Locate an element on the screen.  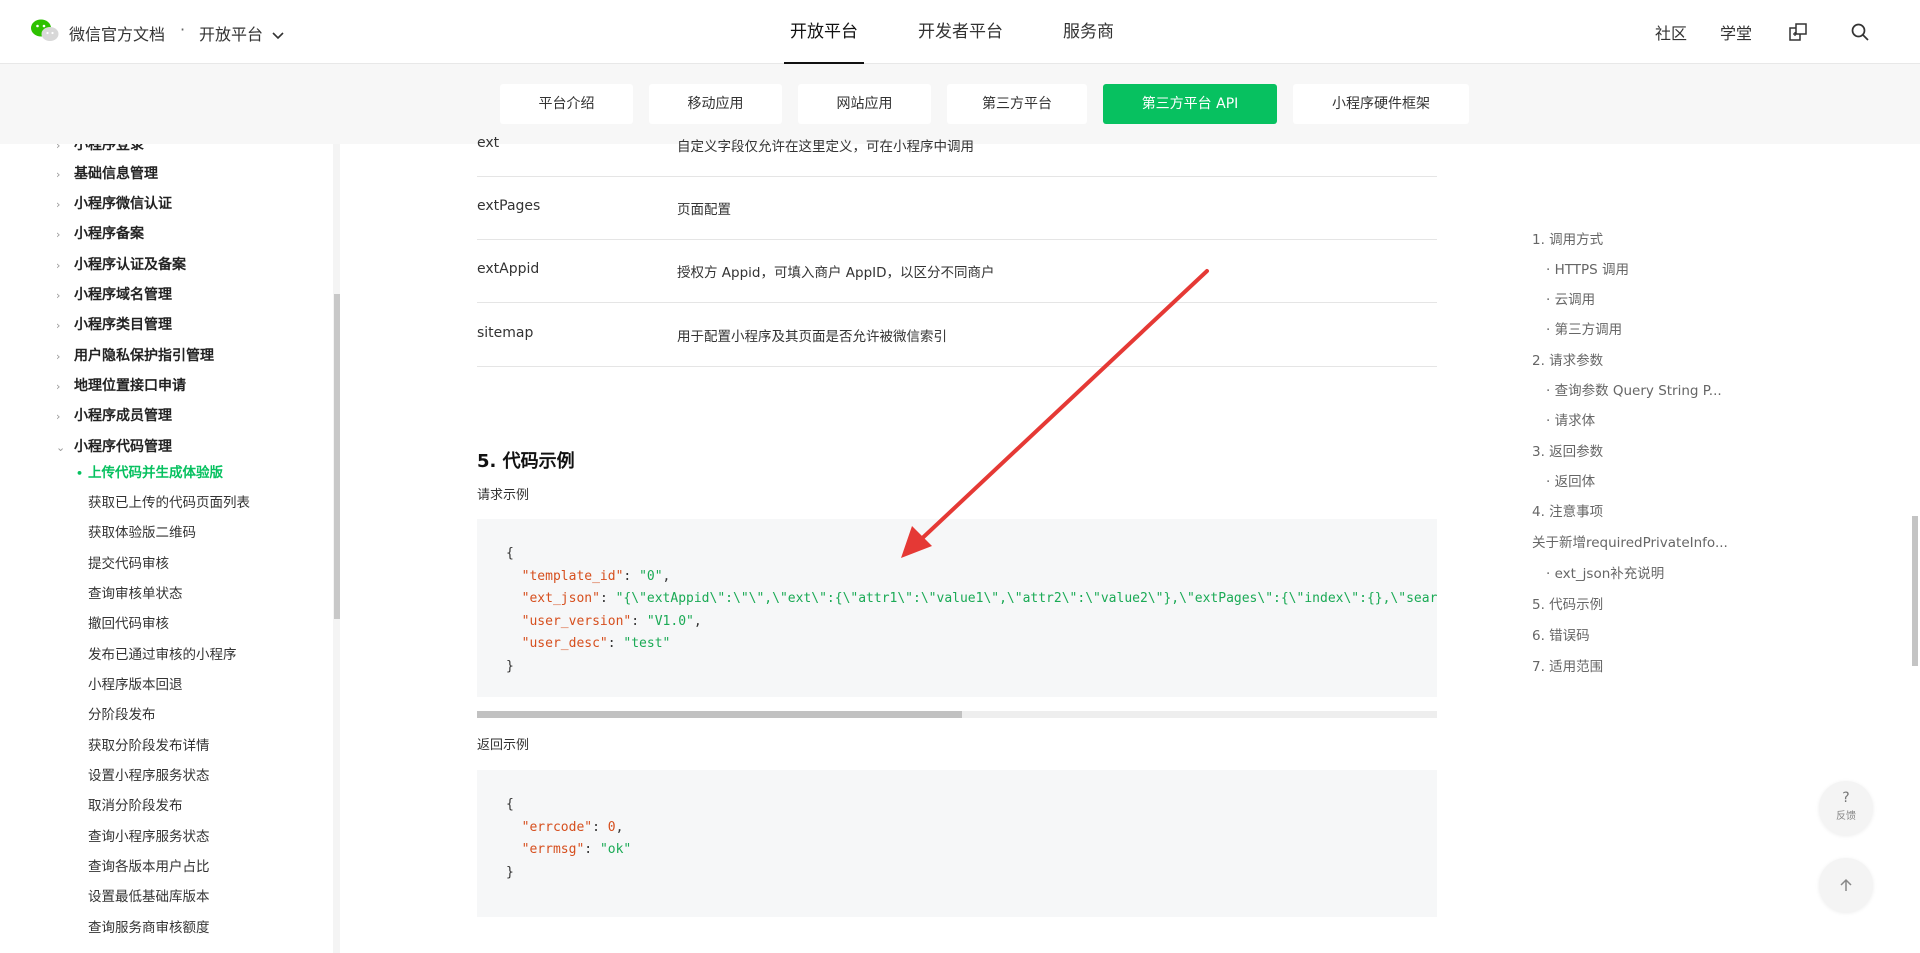
sidebar-group: › 用户隐私保护指引管理 is located at coordinates (135, 356).